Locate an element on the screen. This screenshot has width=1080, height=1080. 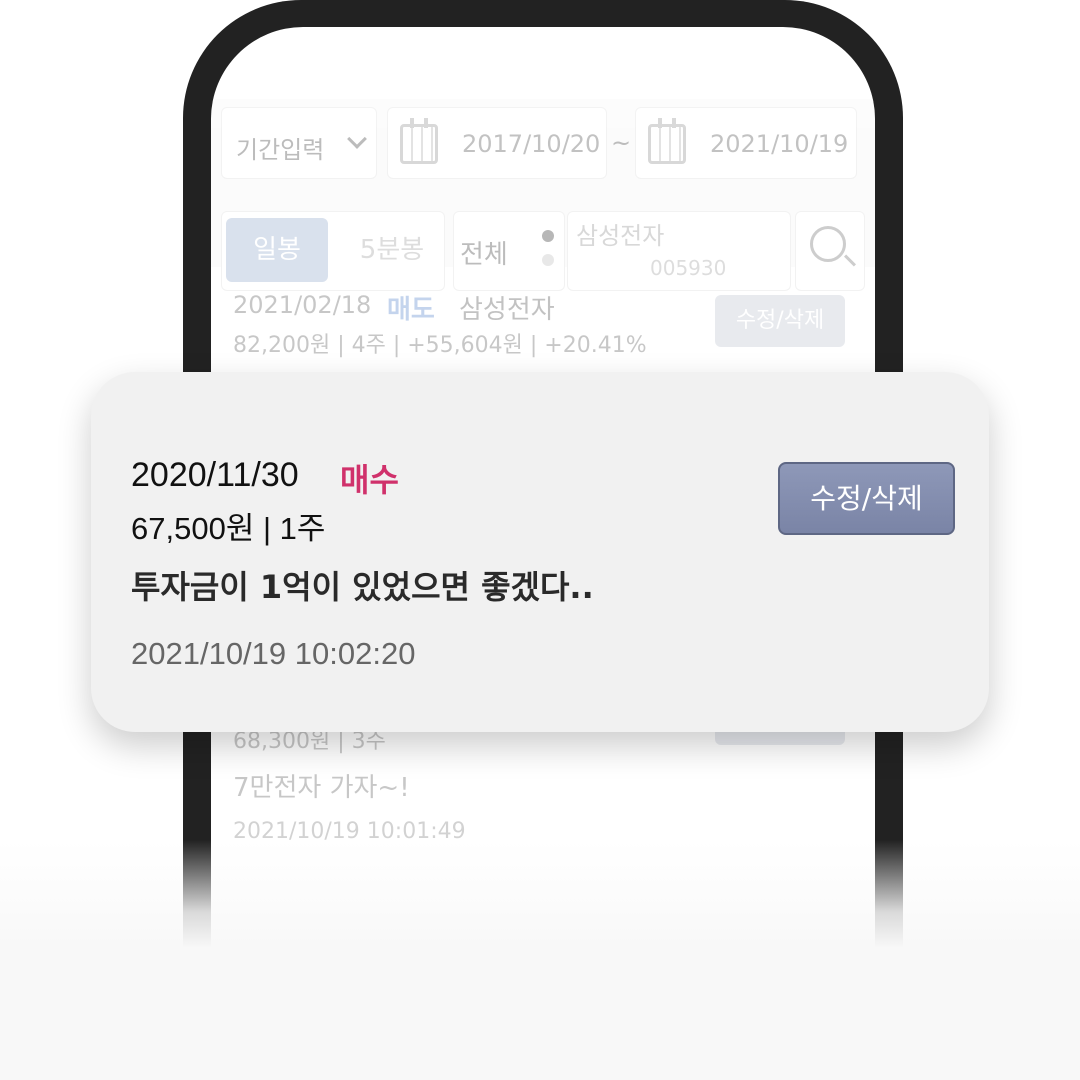
stock-name: 삼성전자 is located at coordinates (620, 236).